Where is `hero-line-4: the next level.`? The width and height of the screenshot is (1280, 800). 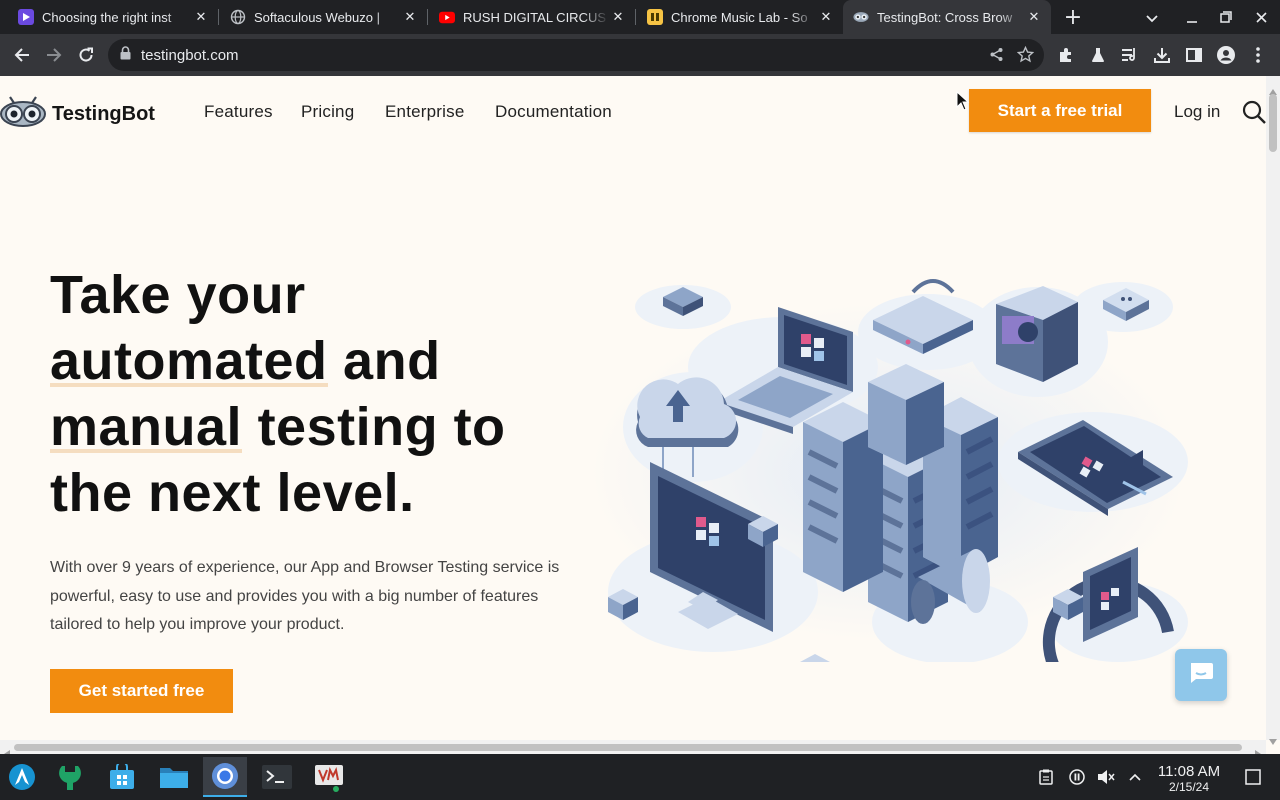
hero-line-4: the next level. is located at coordinates (232, 493).